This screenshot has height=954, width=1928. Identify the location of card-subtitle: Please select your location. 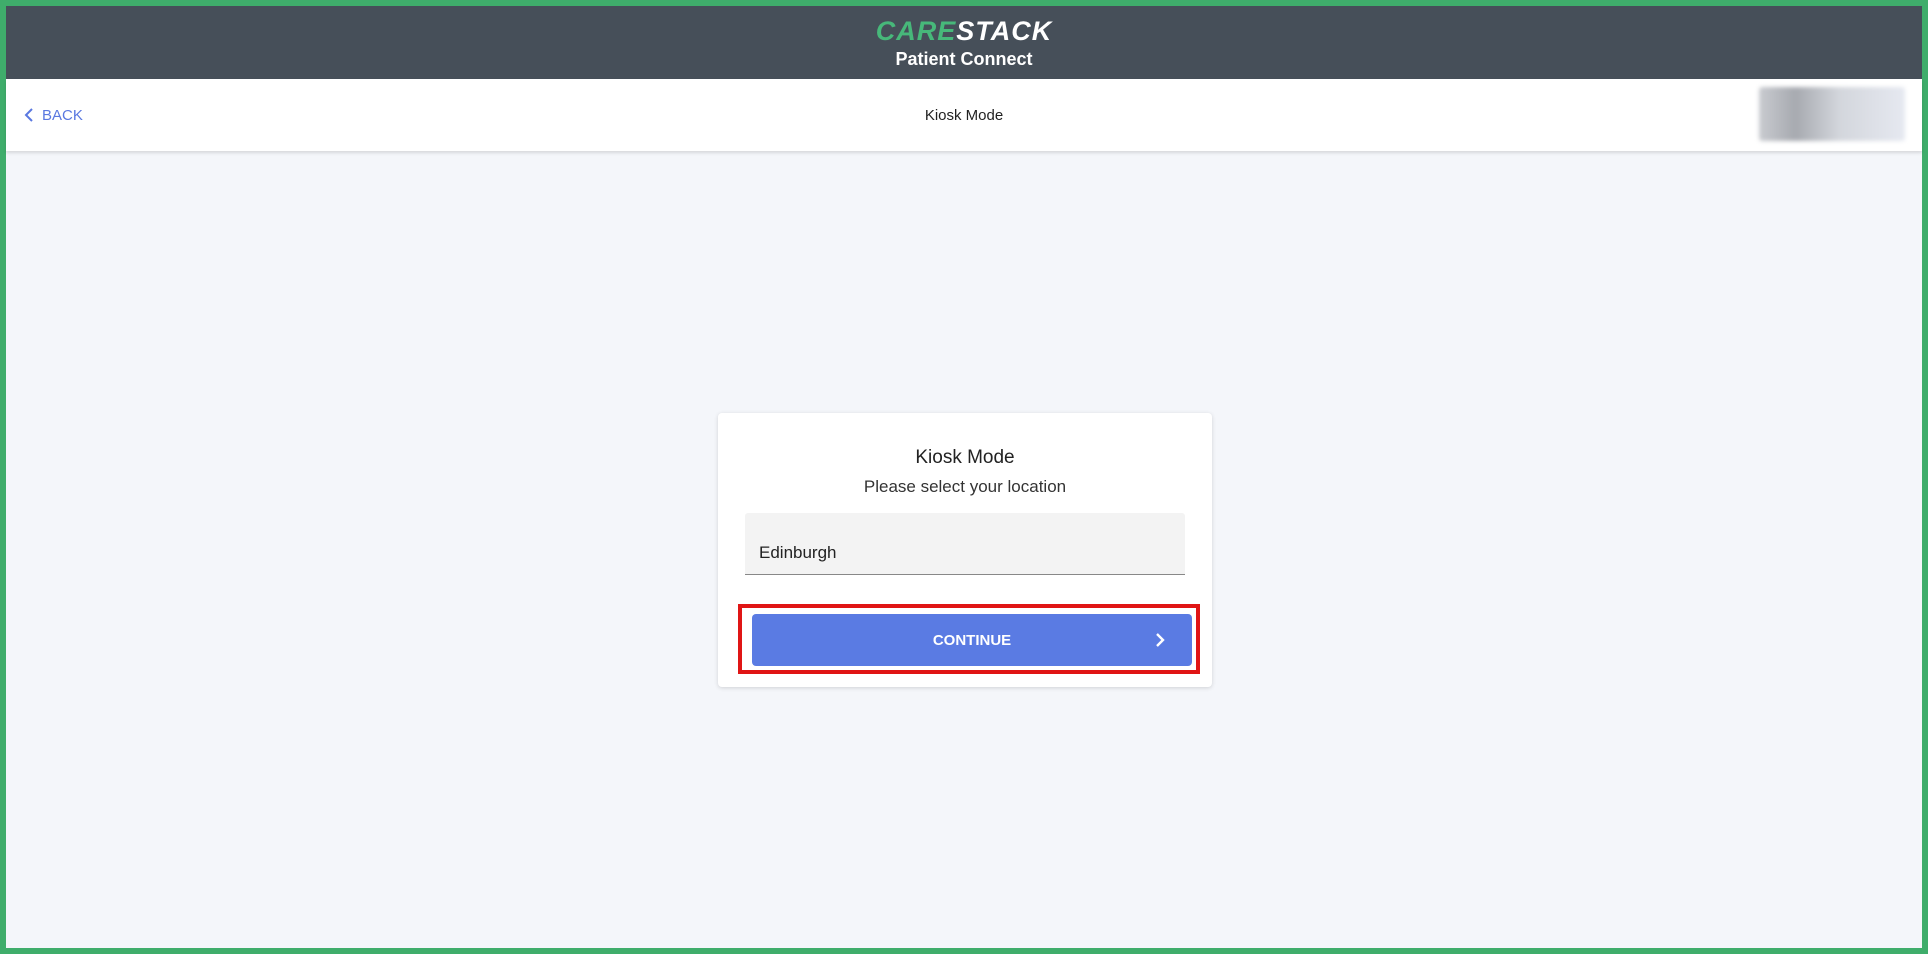
(965, 486).